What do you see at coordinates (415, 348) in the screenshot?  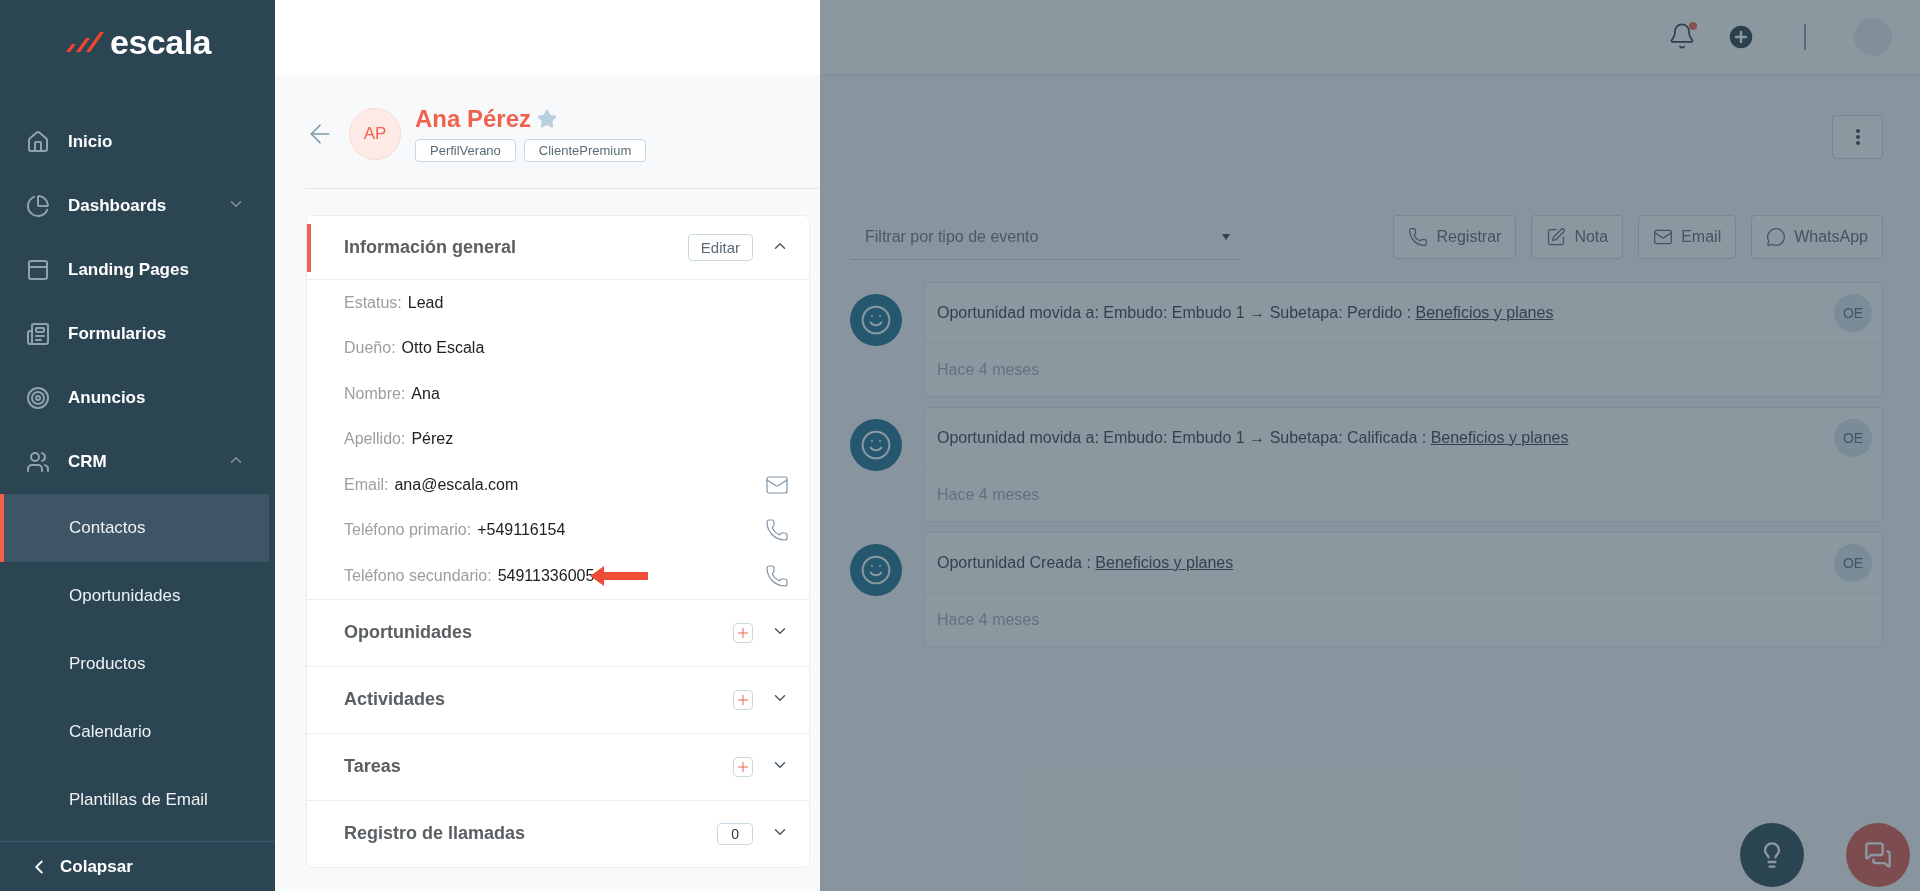 I see `field-text: Dueño: Otto Escala` at bounding box center [415, 348].